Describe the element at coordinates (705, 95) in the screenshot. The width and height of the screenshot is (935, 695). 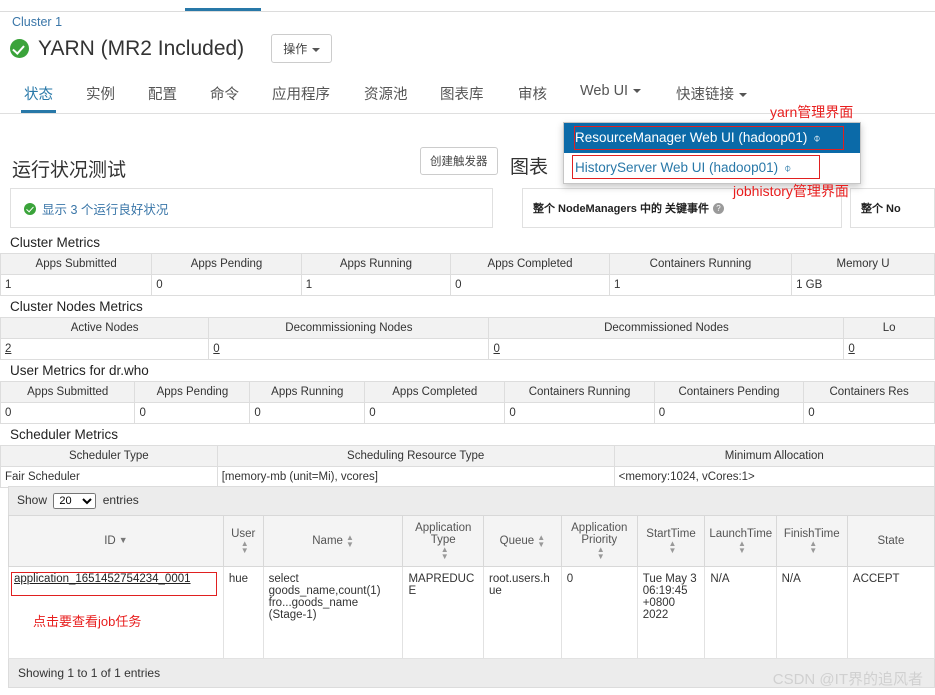
I see `tab-label: 快速链接` at that location.